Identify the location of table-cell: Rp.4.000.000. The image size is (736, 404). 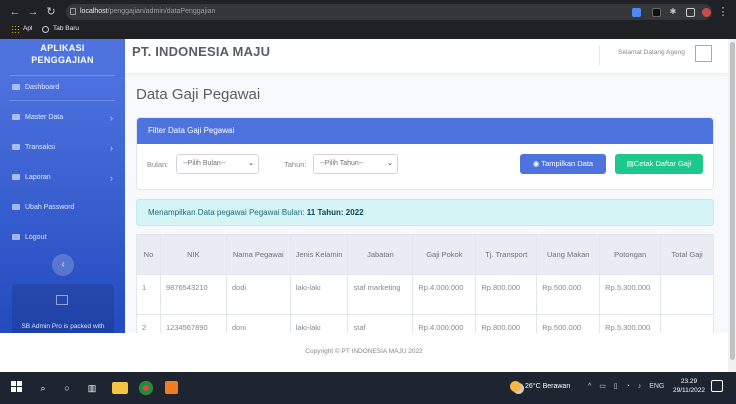
(444, 294).